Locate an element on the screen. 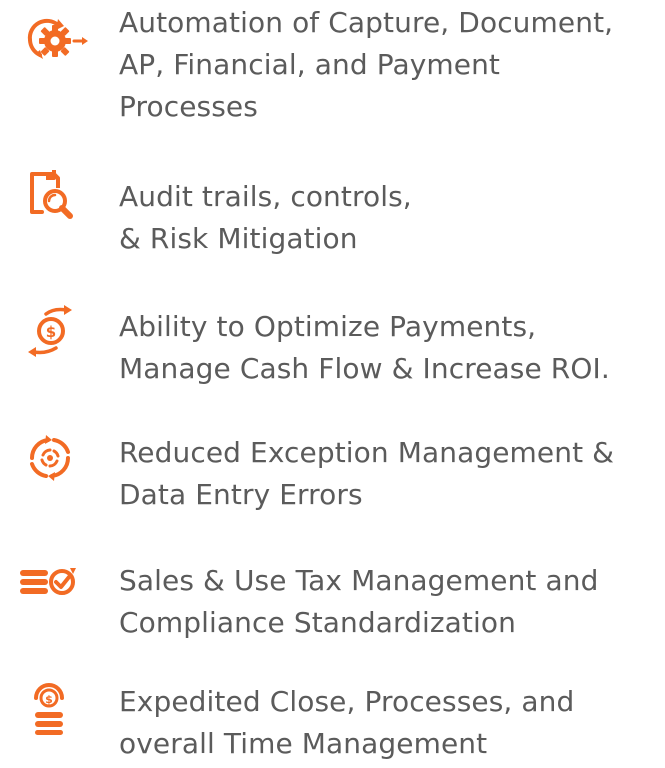  dollar-exchange-arrows-icon: $ is located at coordinates (54, 328).